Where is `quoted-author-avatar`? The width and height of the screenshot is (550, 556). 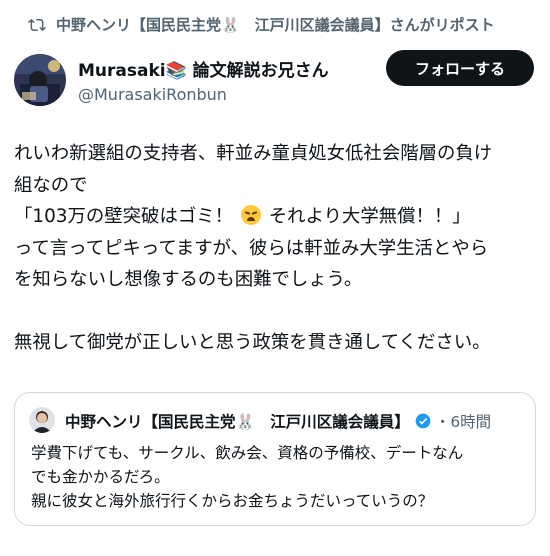 quoted-author-avatar is located at coordinates (42, 420).